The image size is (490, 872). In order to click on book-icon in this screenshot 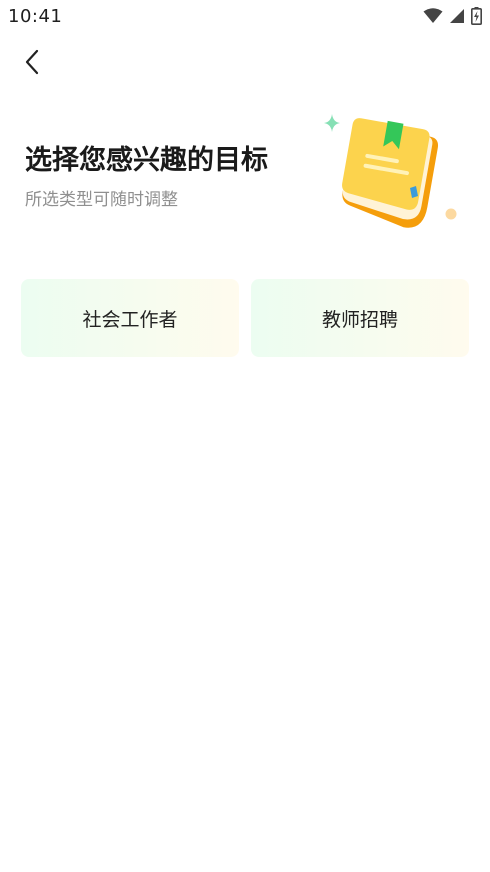, I will do `click(390, 171)`.